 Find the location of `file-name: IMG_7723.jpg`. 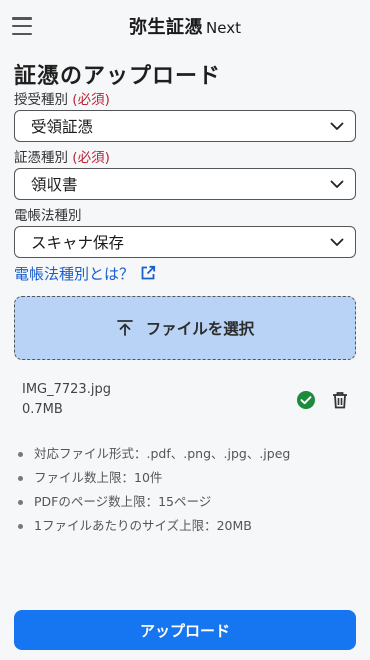

file-name: IMG_7723.jpg is located at coordinates (66, 389).